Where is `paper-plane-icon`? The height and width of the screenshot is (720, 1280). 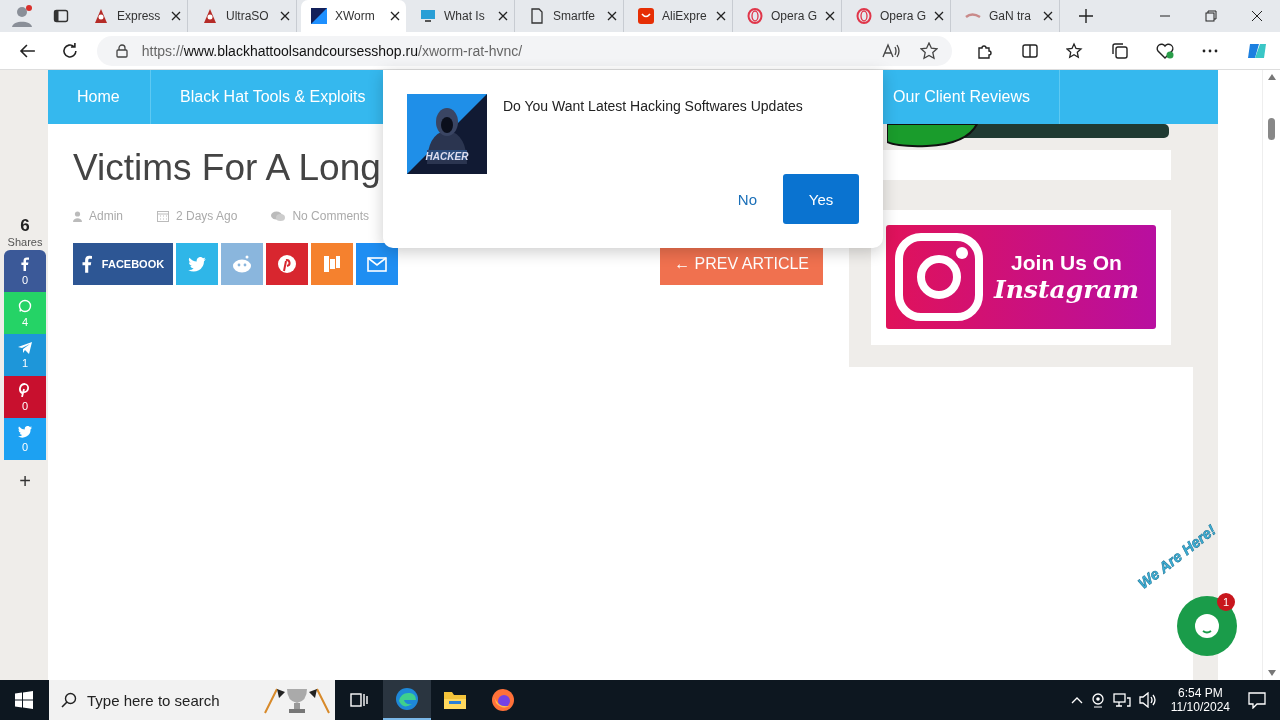 paper-plane-icon is located at coordinates (25, 347).